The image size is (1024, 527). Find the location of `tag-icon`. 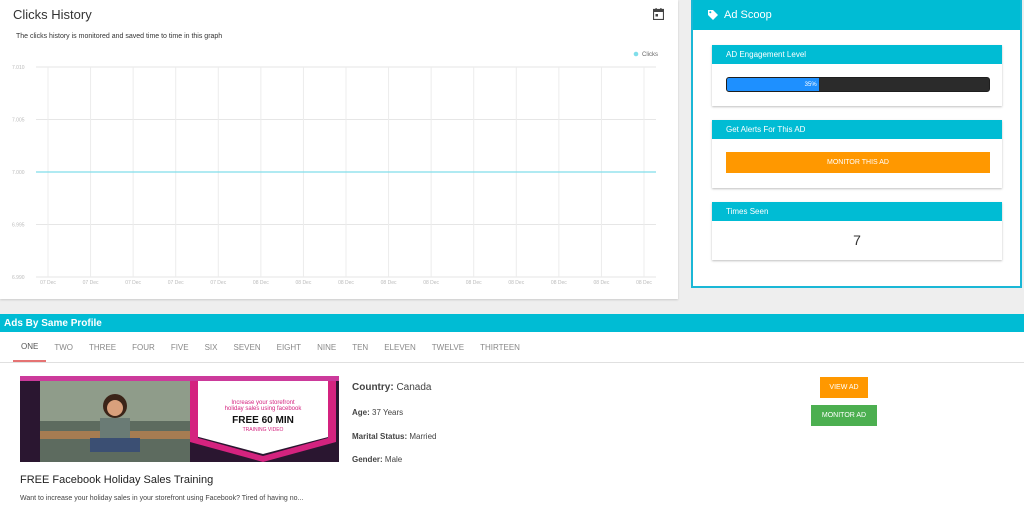

tag-icon is located at coordinates (713, 15).